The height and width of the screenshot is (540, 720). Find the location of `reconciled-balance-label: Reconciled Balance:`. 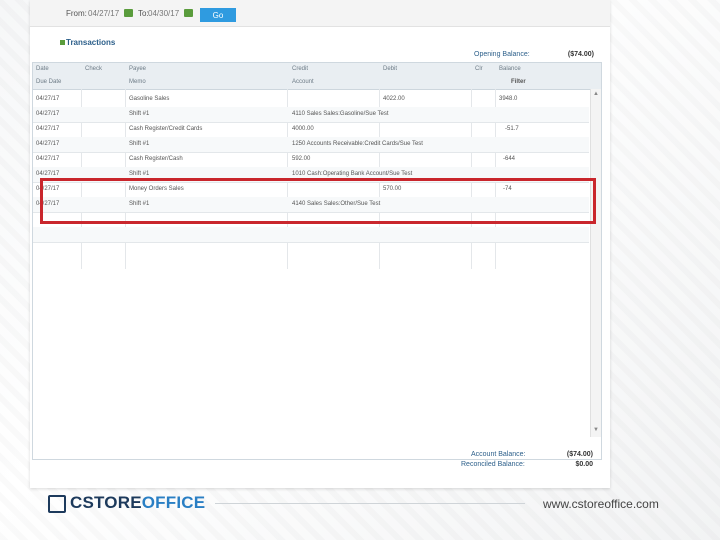

reconciled-balance-label: Reconciled Balance: is located at coordinates (493, 464).